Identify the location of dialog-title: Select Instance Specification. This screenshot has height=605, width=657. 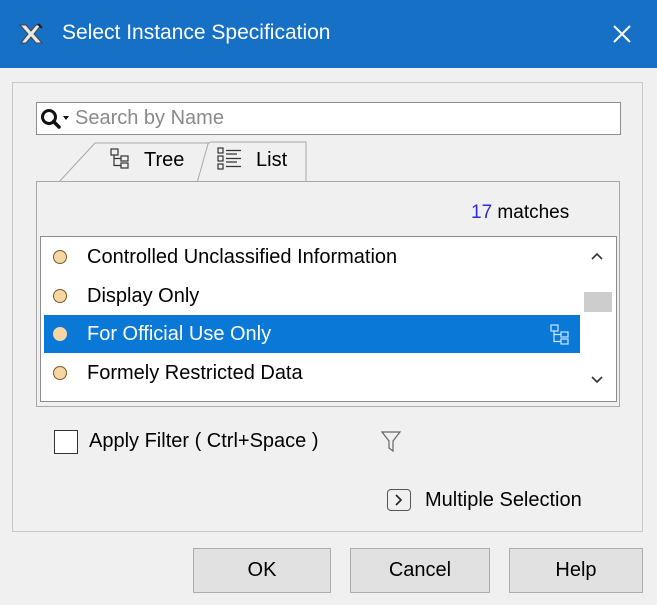
(196, 32).